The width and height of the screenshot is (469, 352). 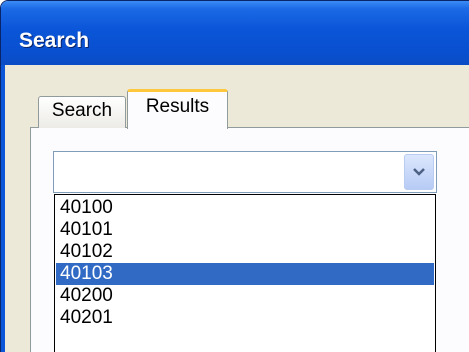 I want to click on window-title: Search, so click(x=54, y=40).